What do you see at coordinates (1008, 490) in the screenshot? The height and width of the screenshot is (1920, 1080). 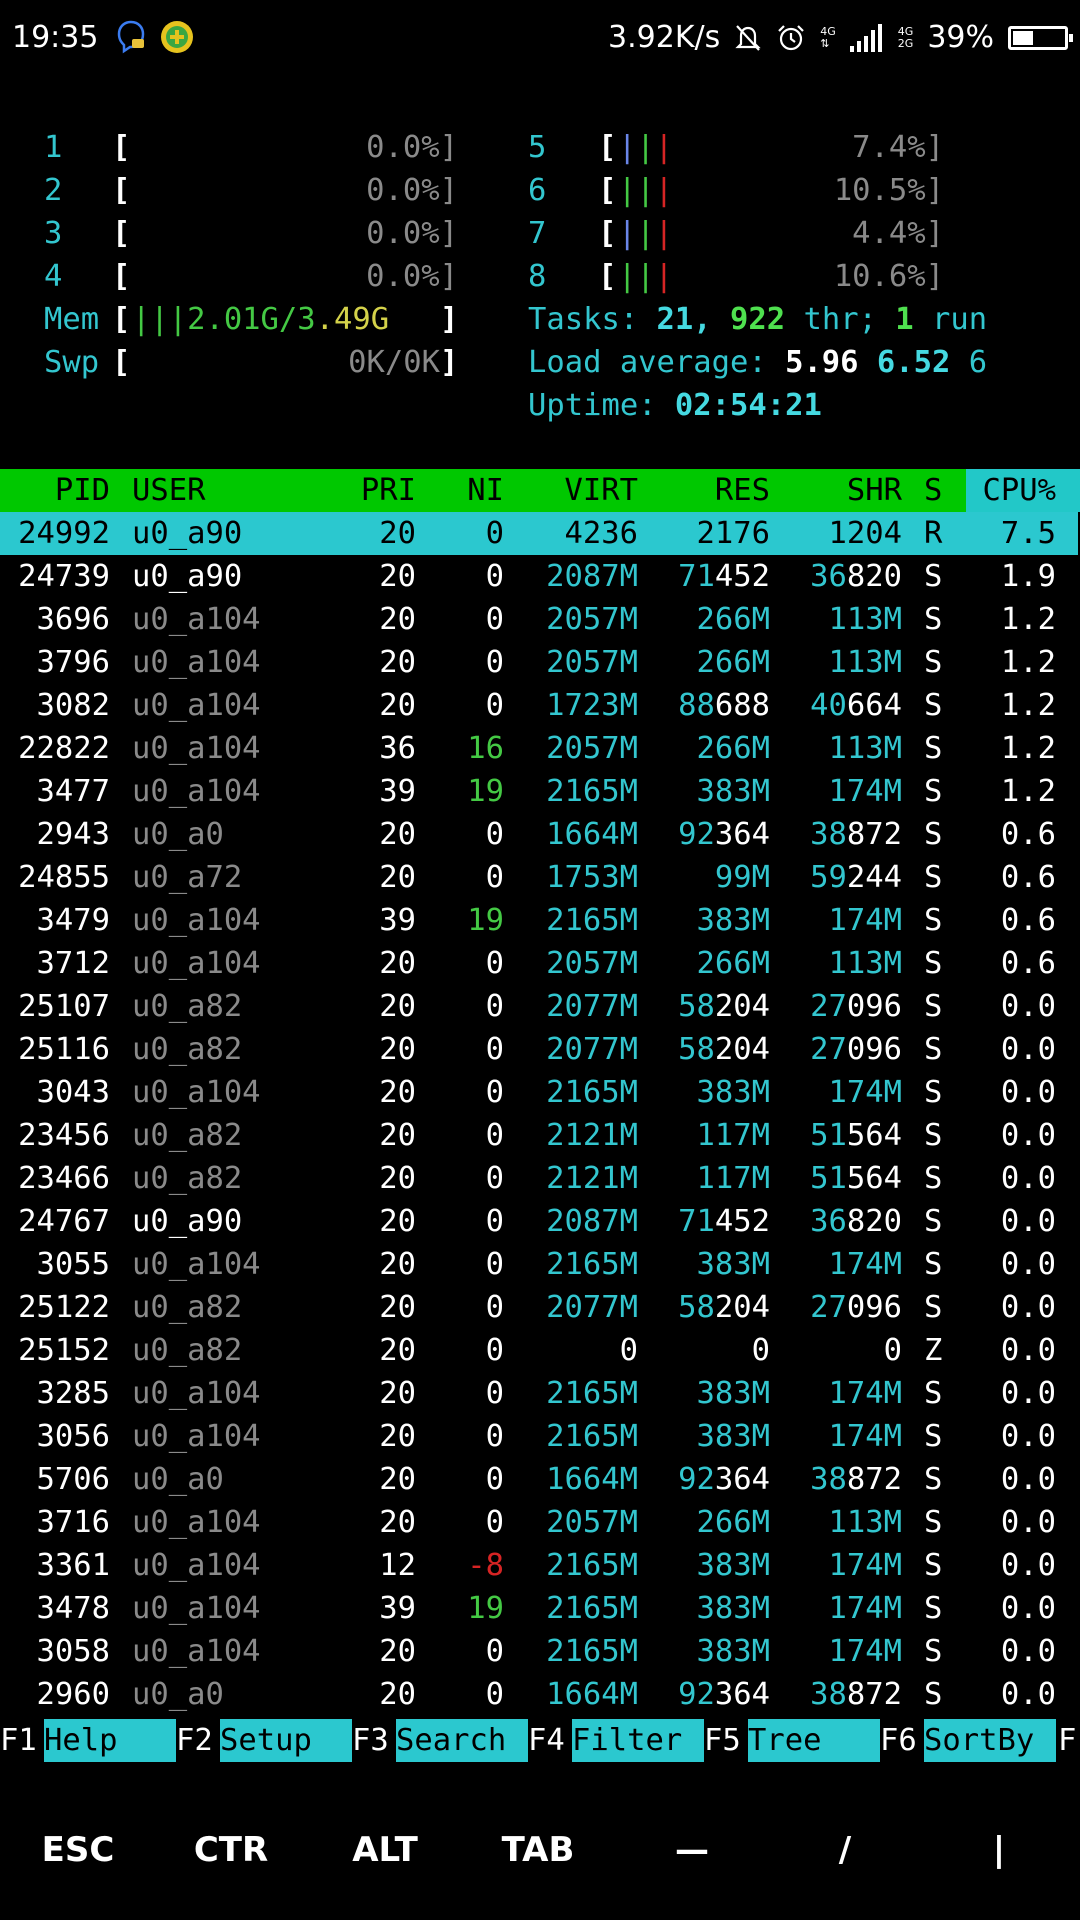 I see `col-cpu: CPU%` at bounding box center [1008, 490].